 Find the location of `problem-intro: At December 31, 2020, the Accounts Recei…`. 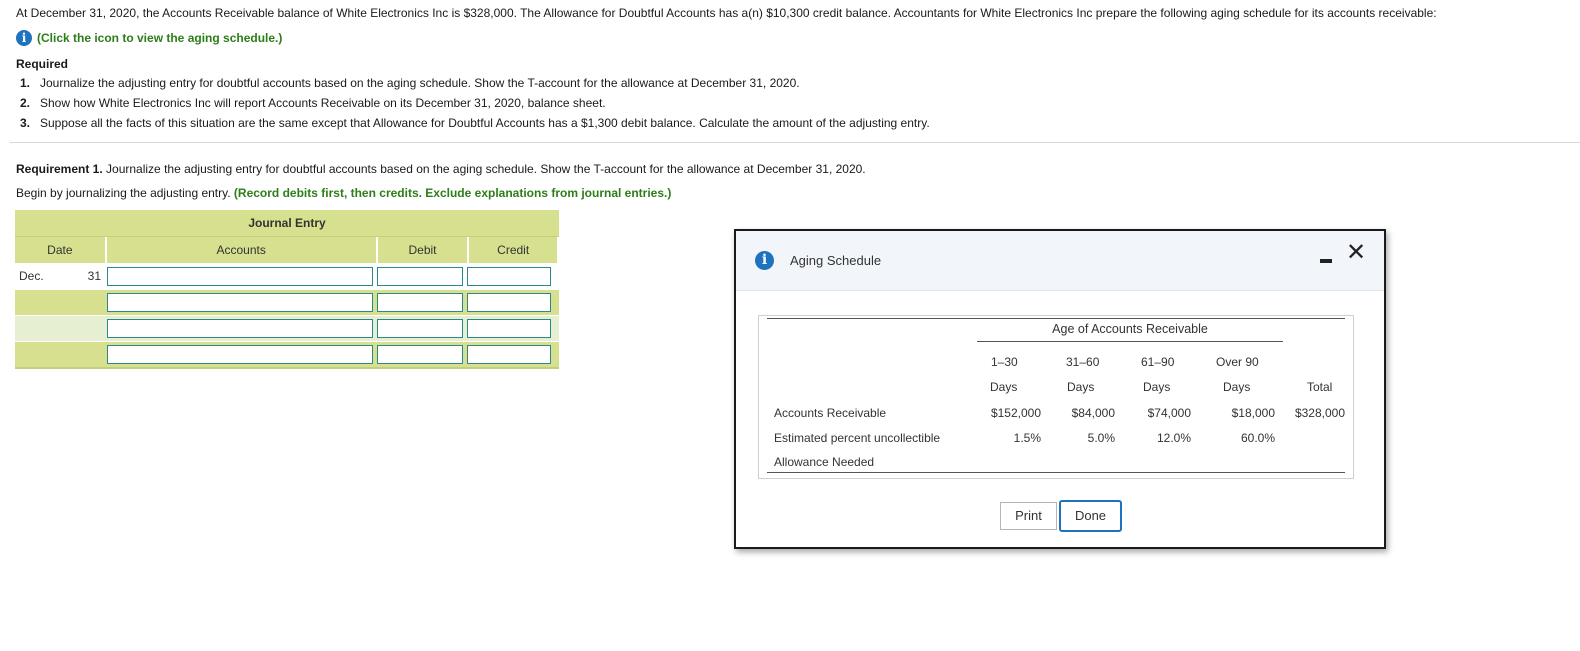

problem-intro: At December 31, 2020, the Accounts Recei… is located at coordinates (726, 13).